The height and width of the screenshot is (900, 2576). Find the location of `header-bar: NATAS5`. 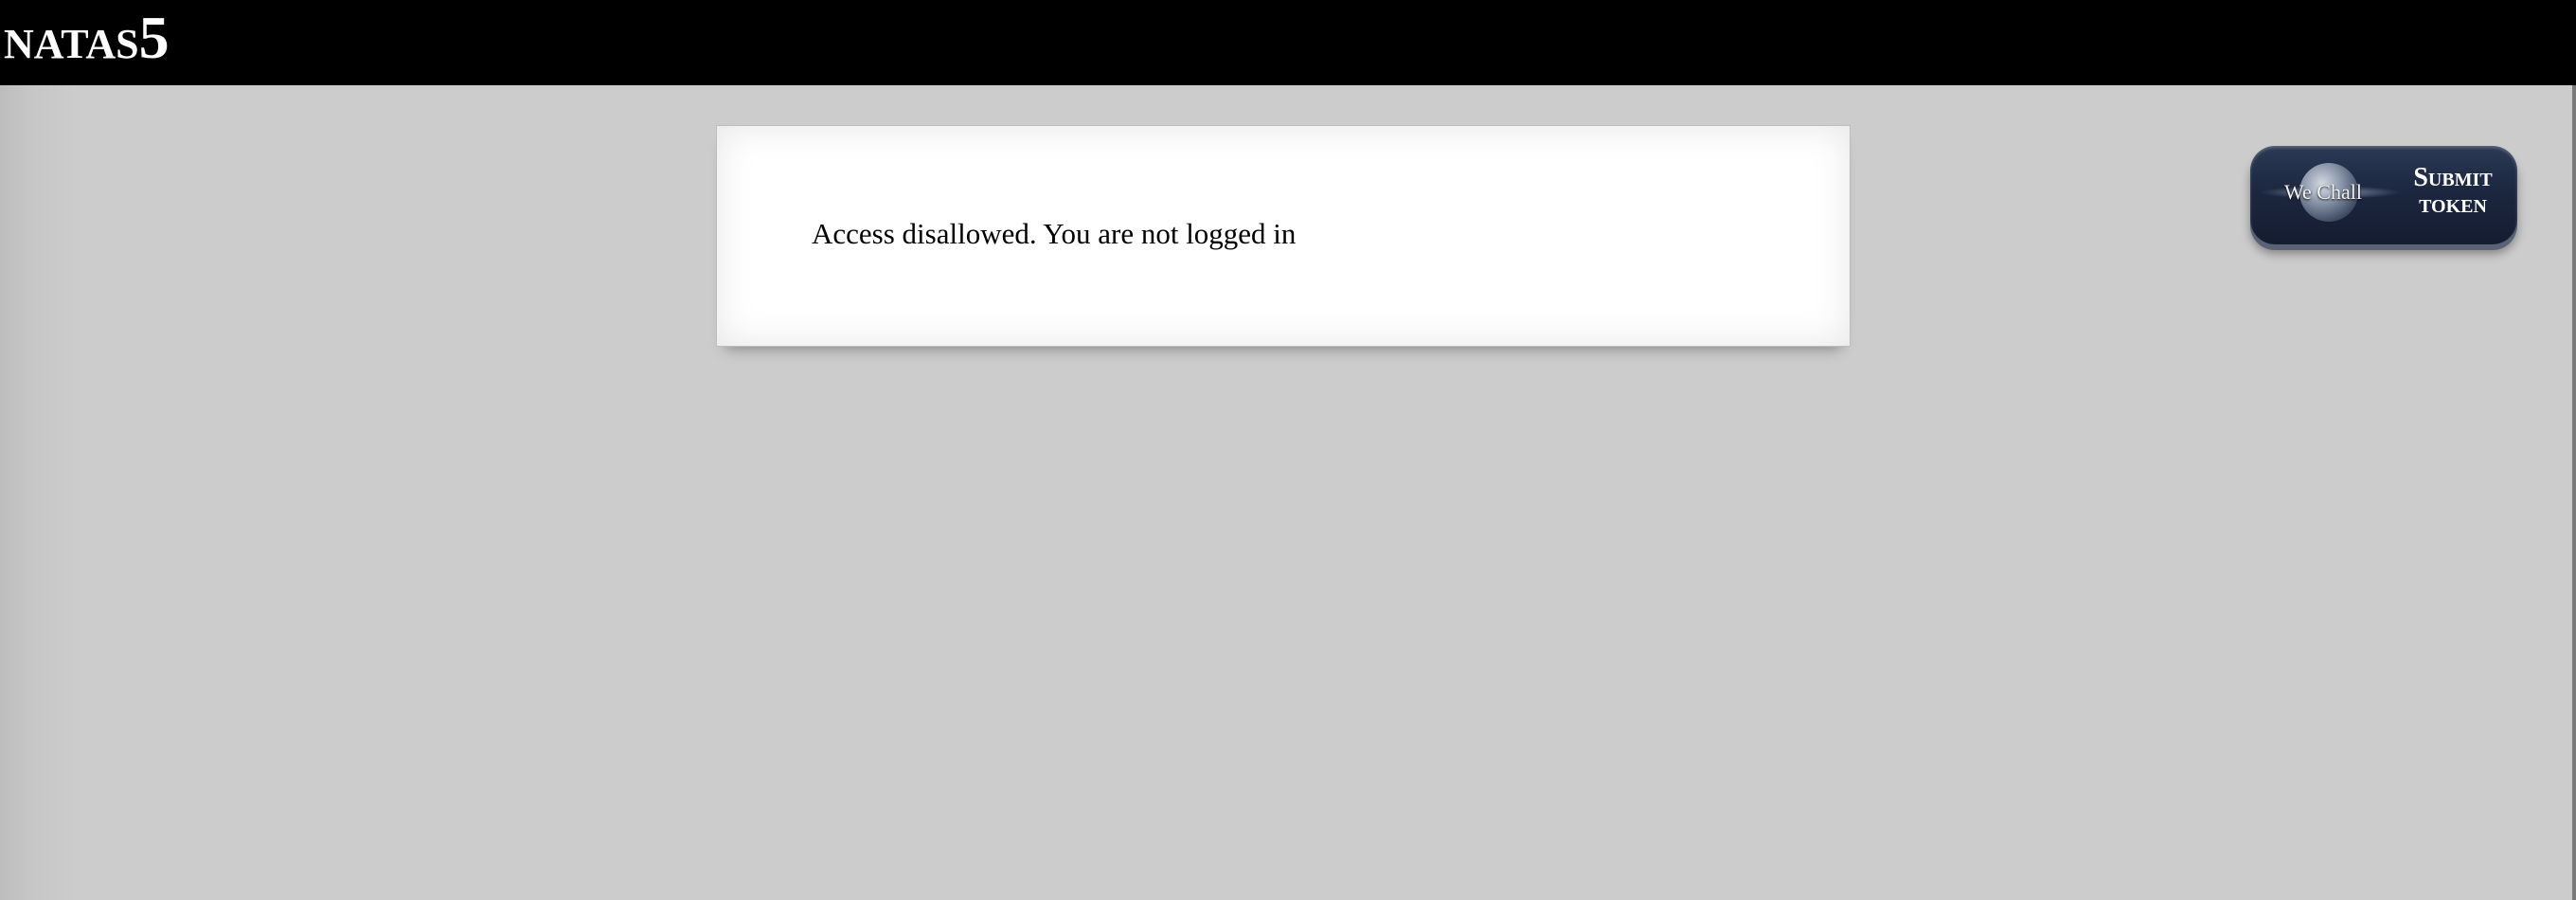

header-bar: NATAS5 is located at coordinates (1288, 42).